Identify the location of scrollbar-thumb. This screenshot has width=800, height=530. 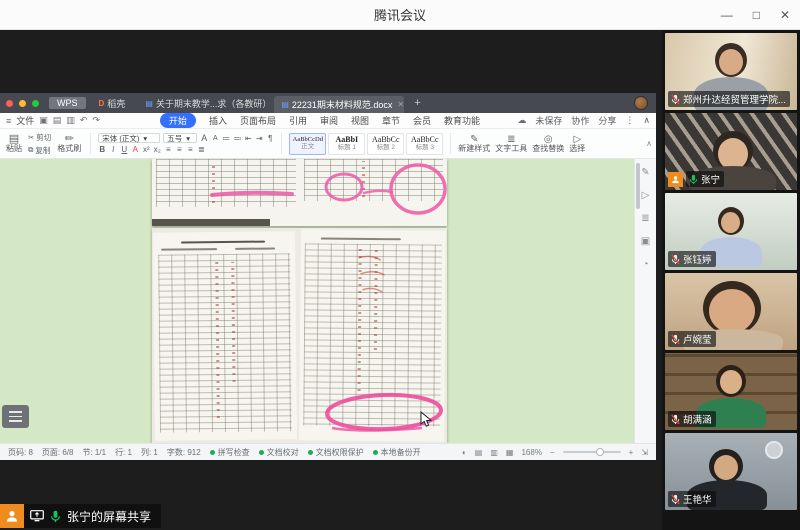
(638, 186).